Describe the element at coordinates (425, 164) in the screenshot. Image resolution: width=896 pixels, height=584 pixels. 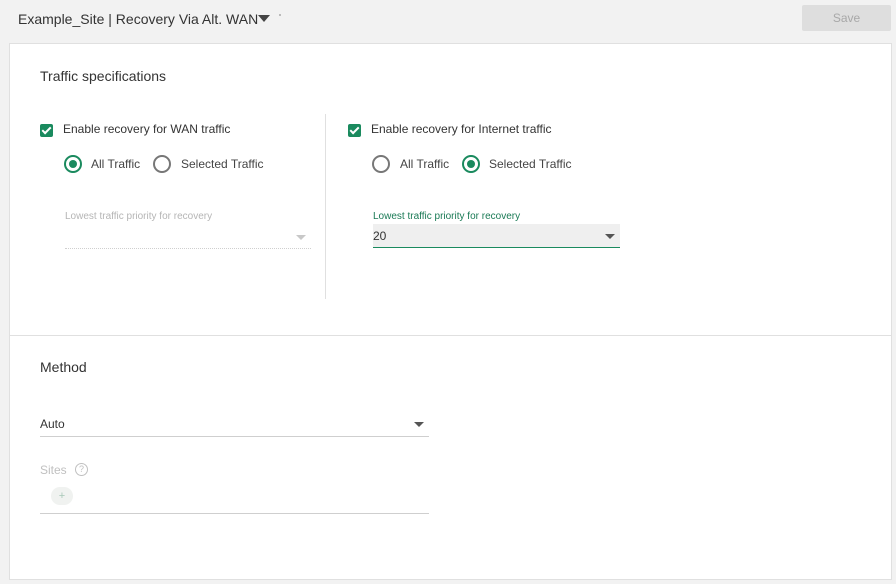
I see `internet-all-traffic-label: All Traffic` at that location.